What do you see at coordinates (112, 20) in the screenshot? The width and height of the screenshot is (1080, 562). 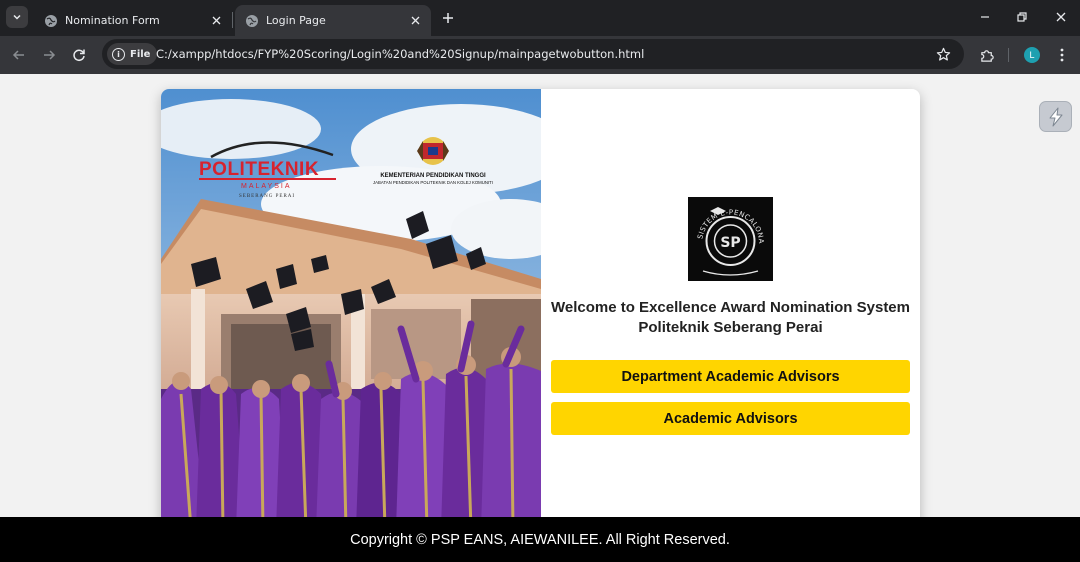 I see `tab-title: Nomination Form` at bounding box center [112, 20].